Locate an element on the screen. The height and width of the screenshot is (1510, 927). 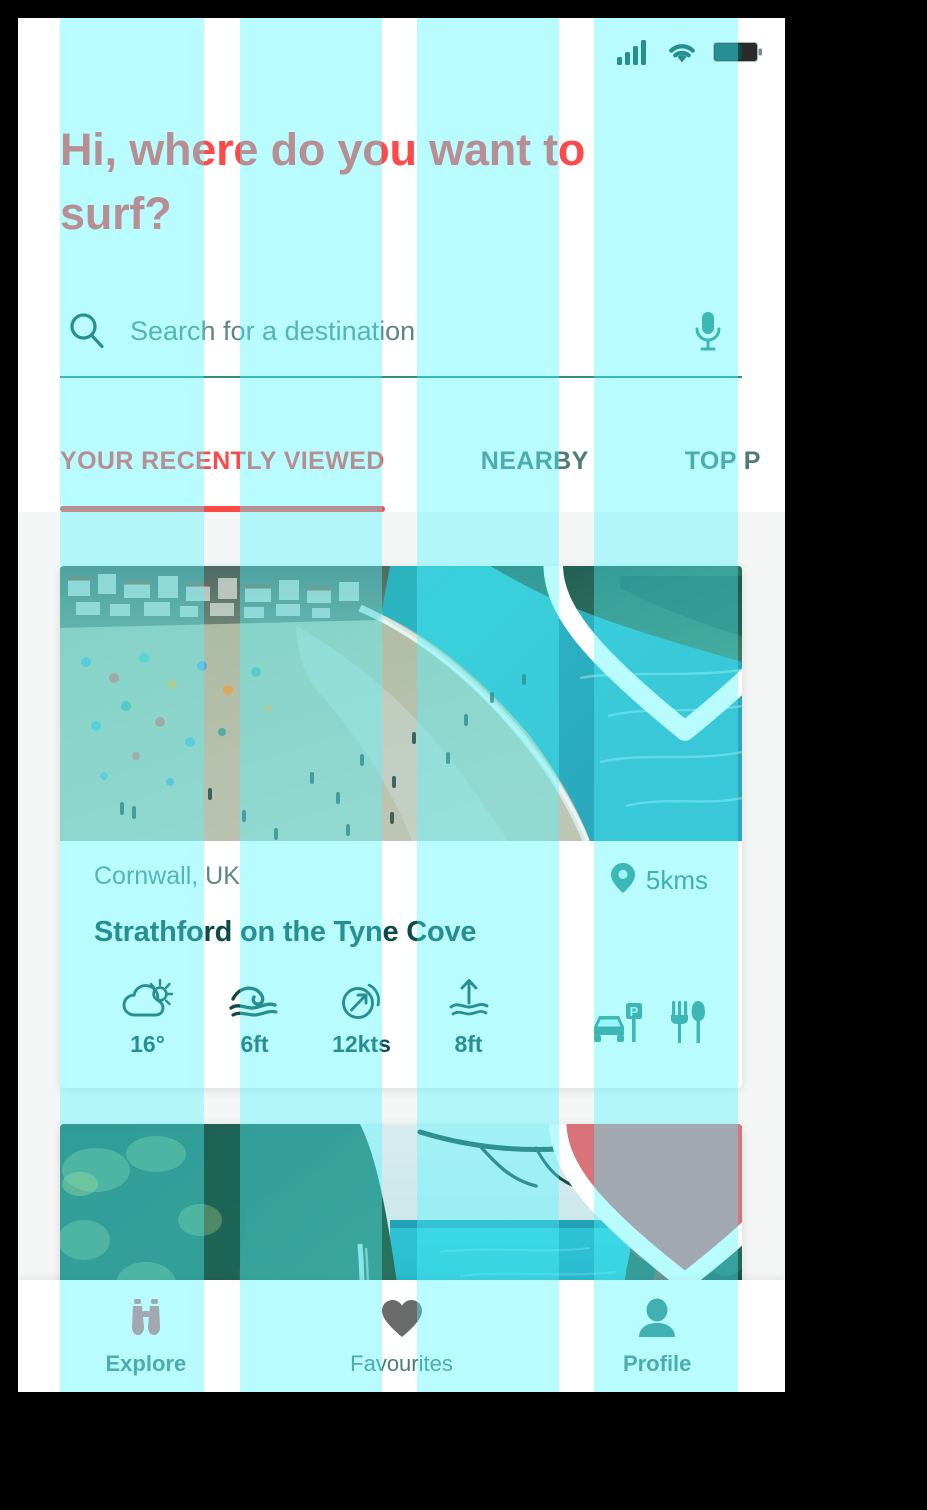
bottom-navigation: Explore Favourites Profile is located at coordinates (401, 1336).